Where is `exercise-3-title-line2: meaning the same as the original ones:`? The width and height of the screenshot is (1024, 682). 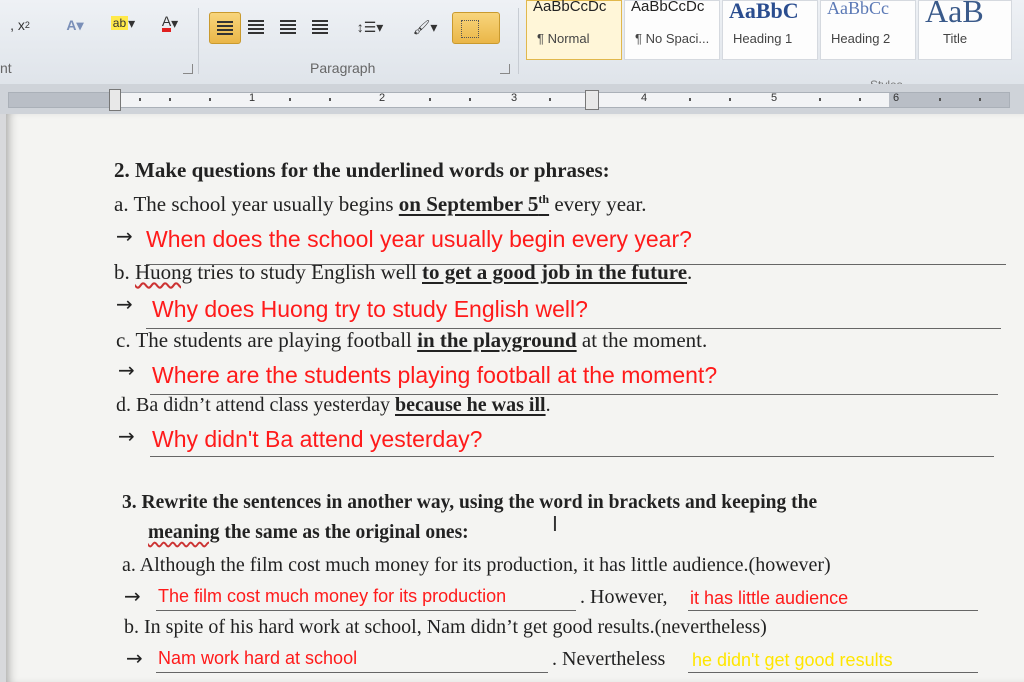 exercise-3-title-line2: meaning the same as the original ones: is located at coordinates (308, 532).